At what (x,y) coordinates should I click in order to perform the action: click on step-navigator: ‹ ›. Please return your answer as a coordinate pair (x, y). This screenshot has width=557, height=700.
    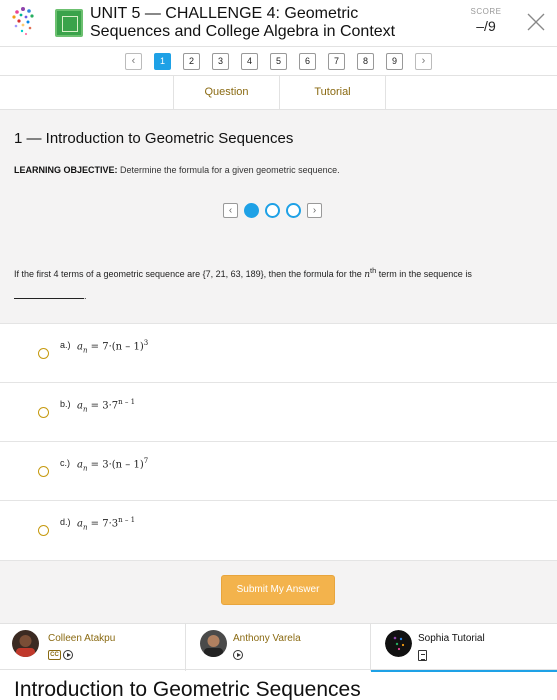
    Looking at the image, I should click on (272, 210).